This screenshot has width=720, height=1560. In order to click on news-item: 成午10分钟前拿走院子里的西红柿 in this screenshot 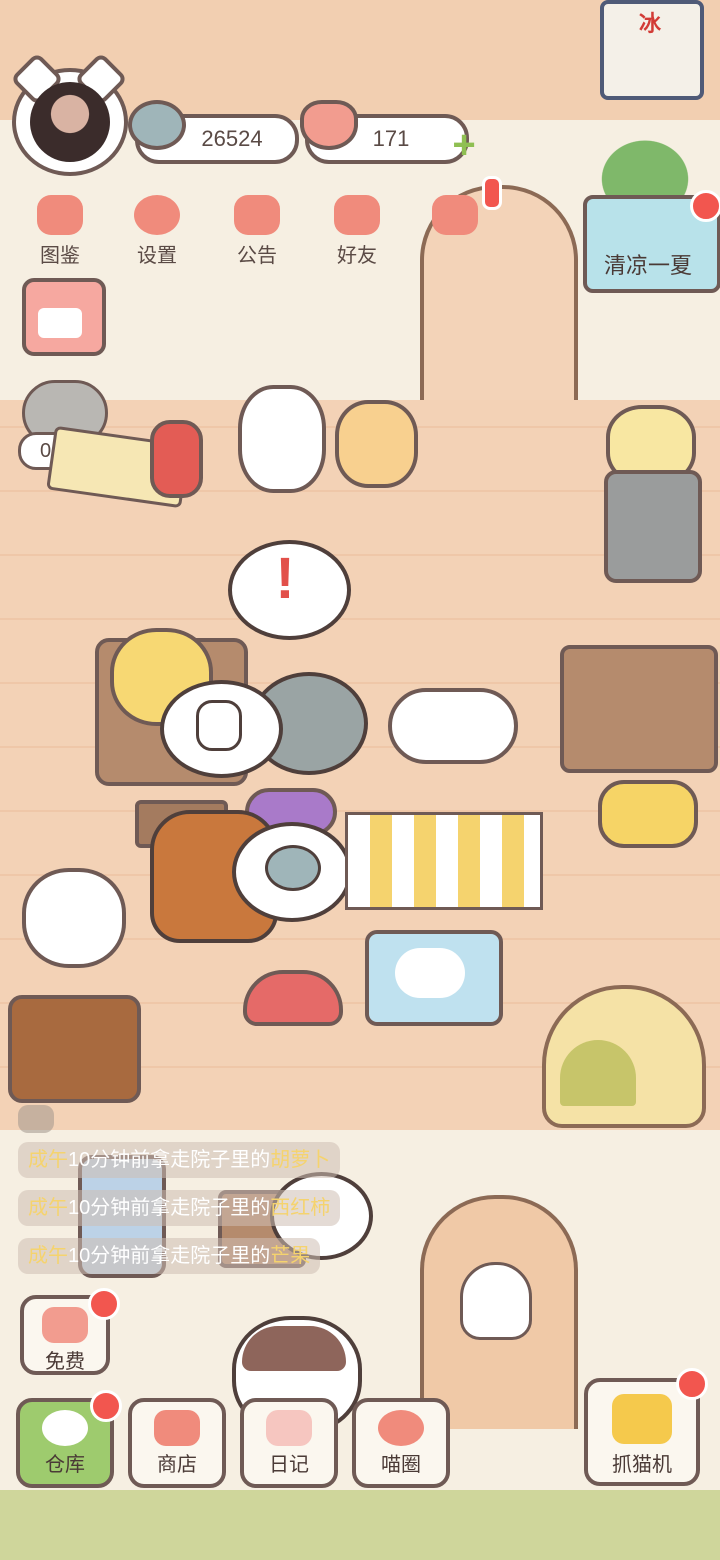, I will do `click(179, 1208)`.